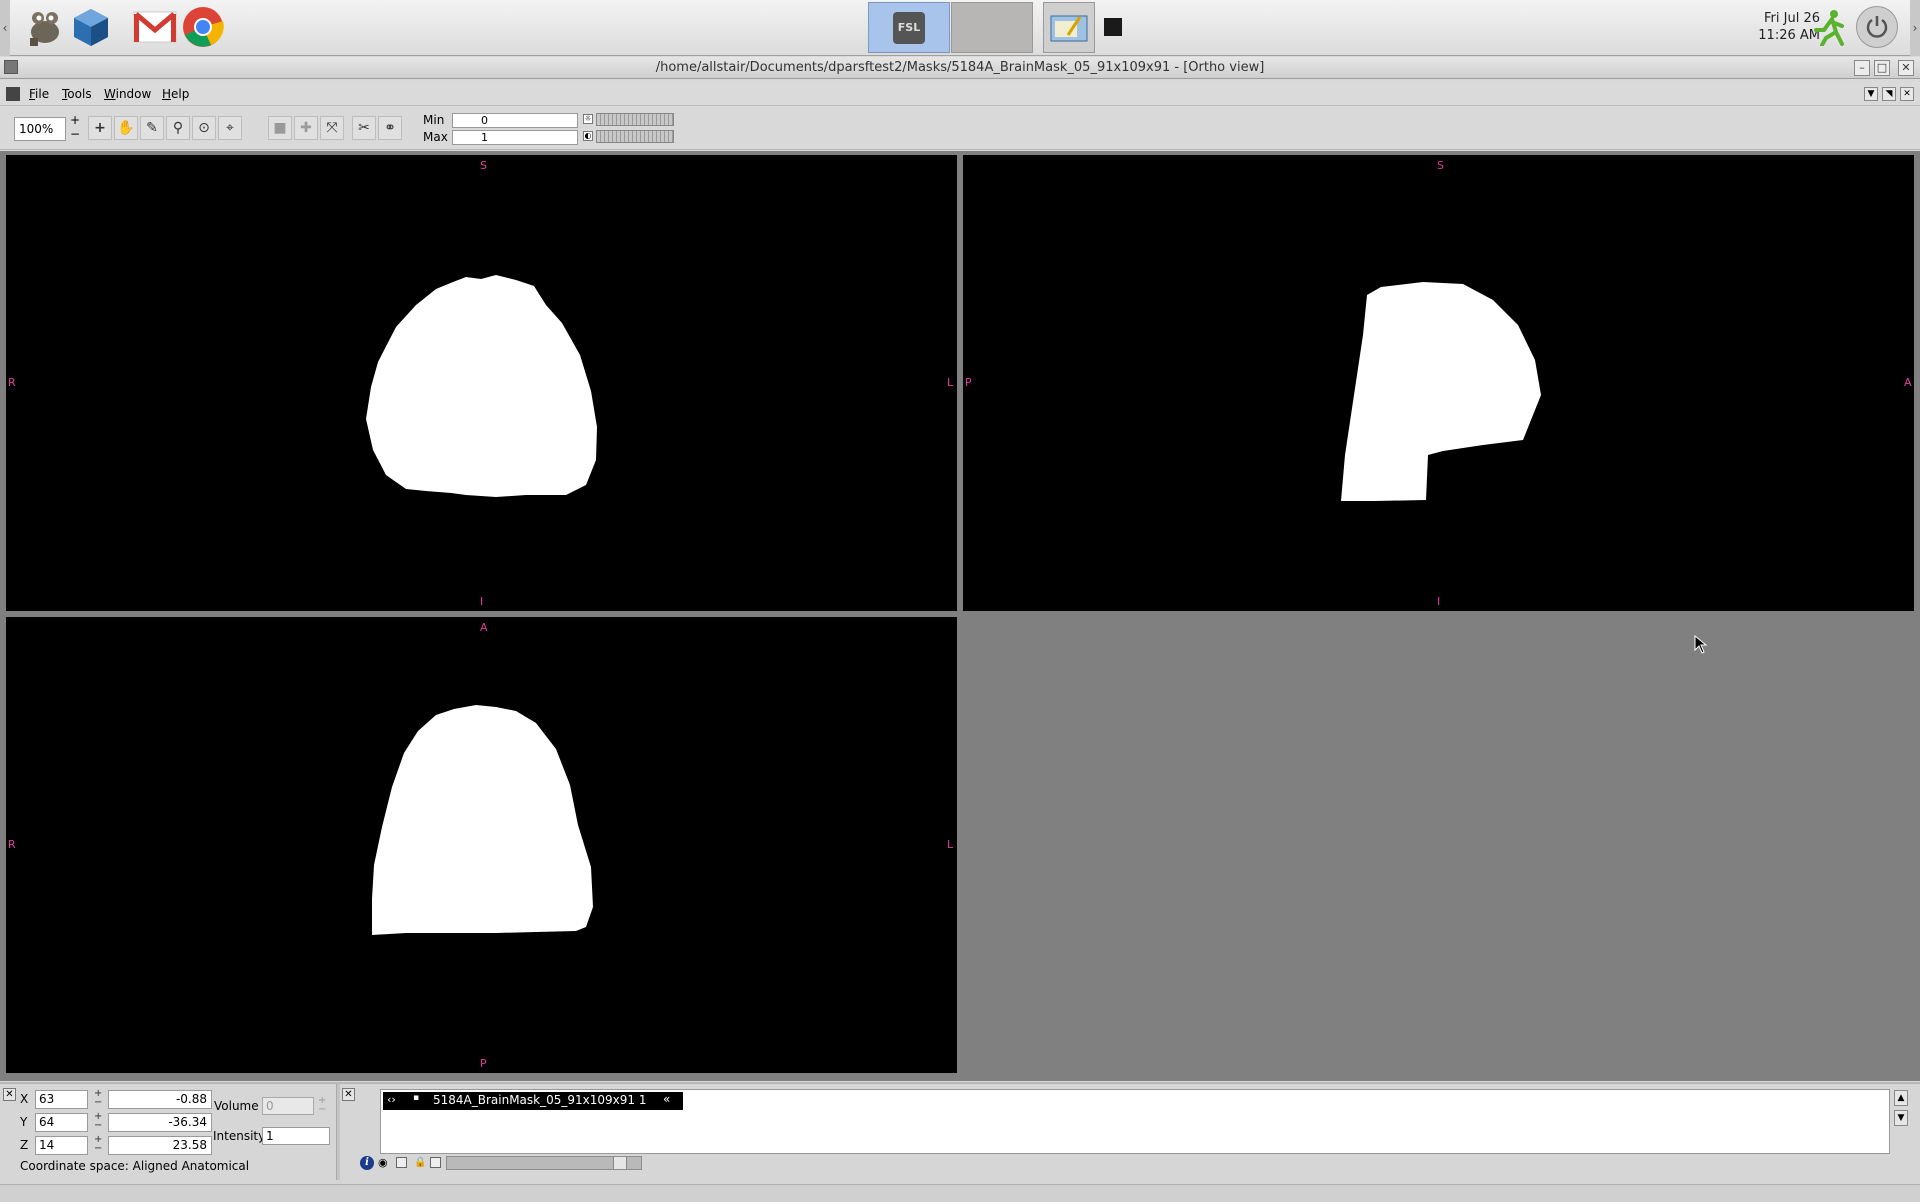  Describe the element at coordinates (98, 1098) in the screenshot. I see `x-stepper: + −` at that location.